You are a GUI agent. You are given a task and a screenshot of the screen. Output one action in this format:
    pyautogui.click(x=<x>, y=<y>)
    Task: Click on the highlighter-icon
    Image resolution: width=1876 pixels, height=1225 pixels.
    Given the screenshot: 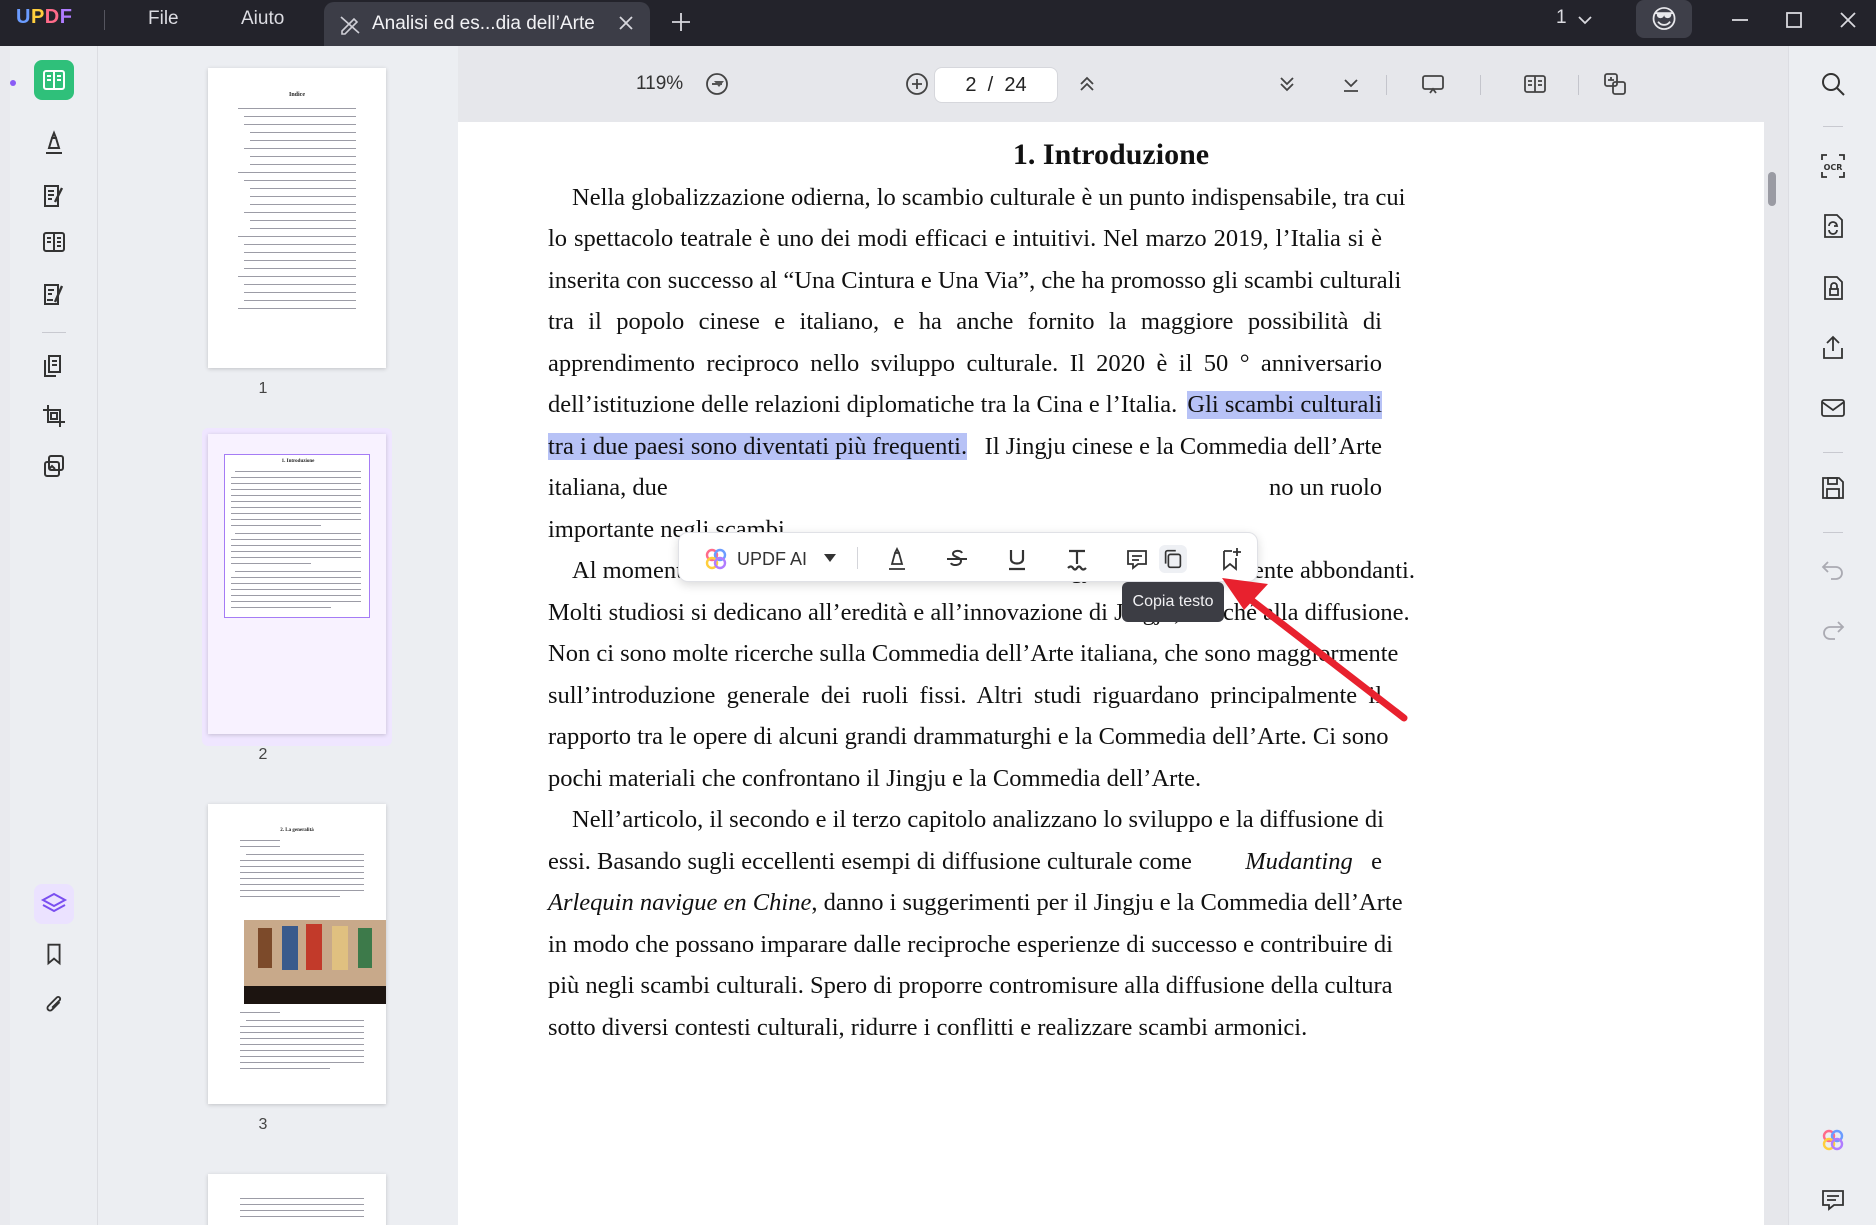 What is the action you would take?
    pyautogui.click(x=897, y=558)
    